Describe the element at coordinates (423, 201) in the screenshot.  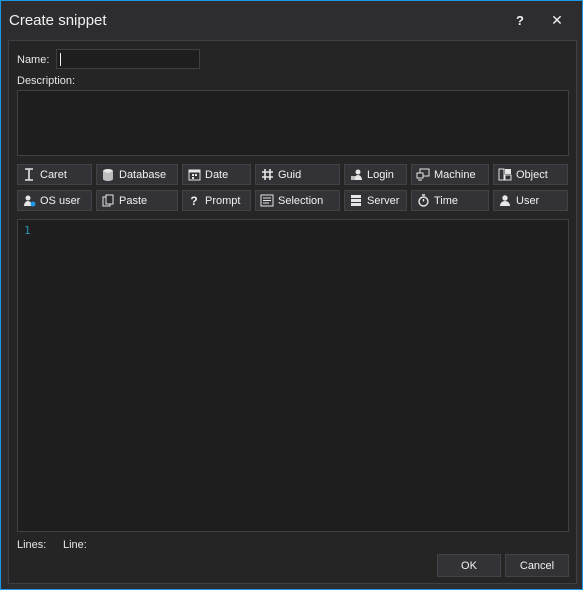
I see `stopwatch-icon` at that location.